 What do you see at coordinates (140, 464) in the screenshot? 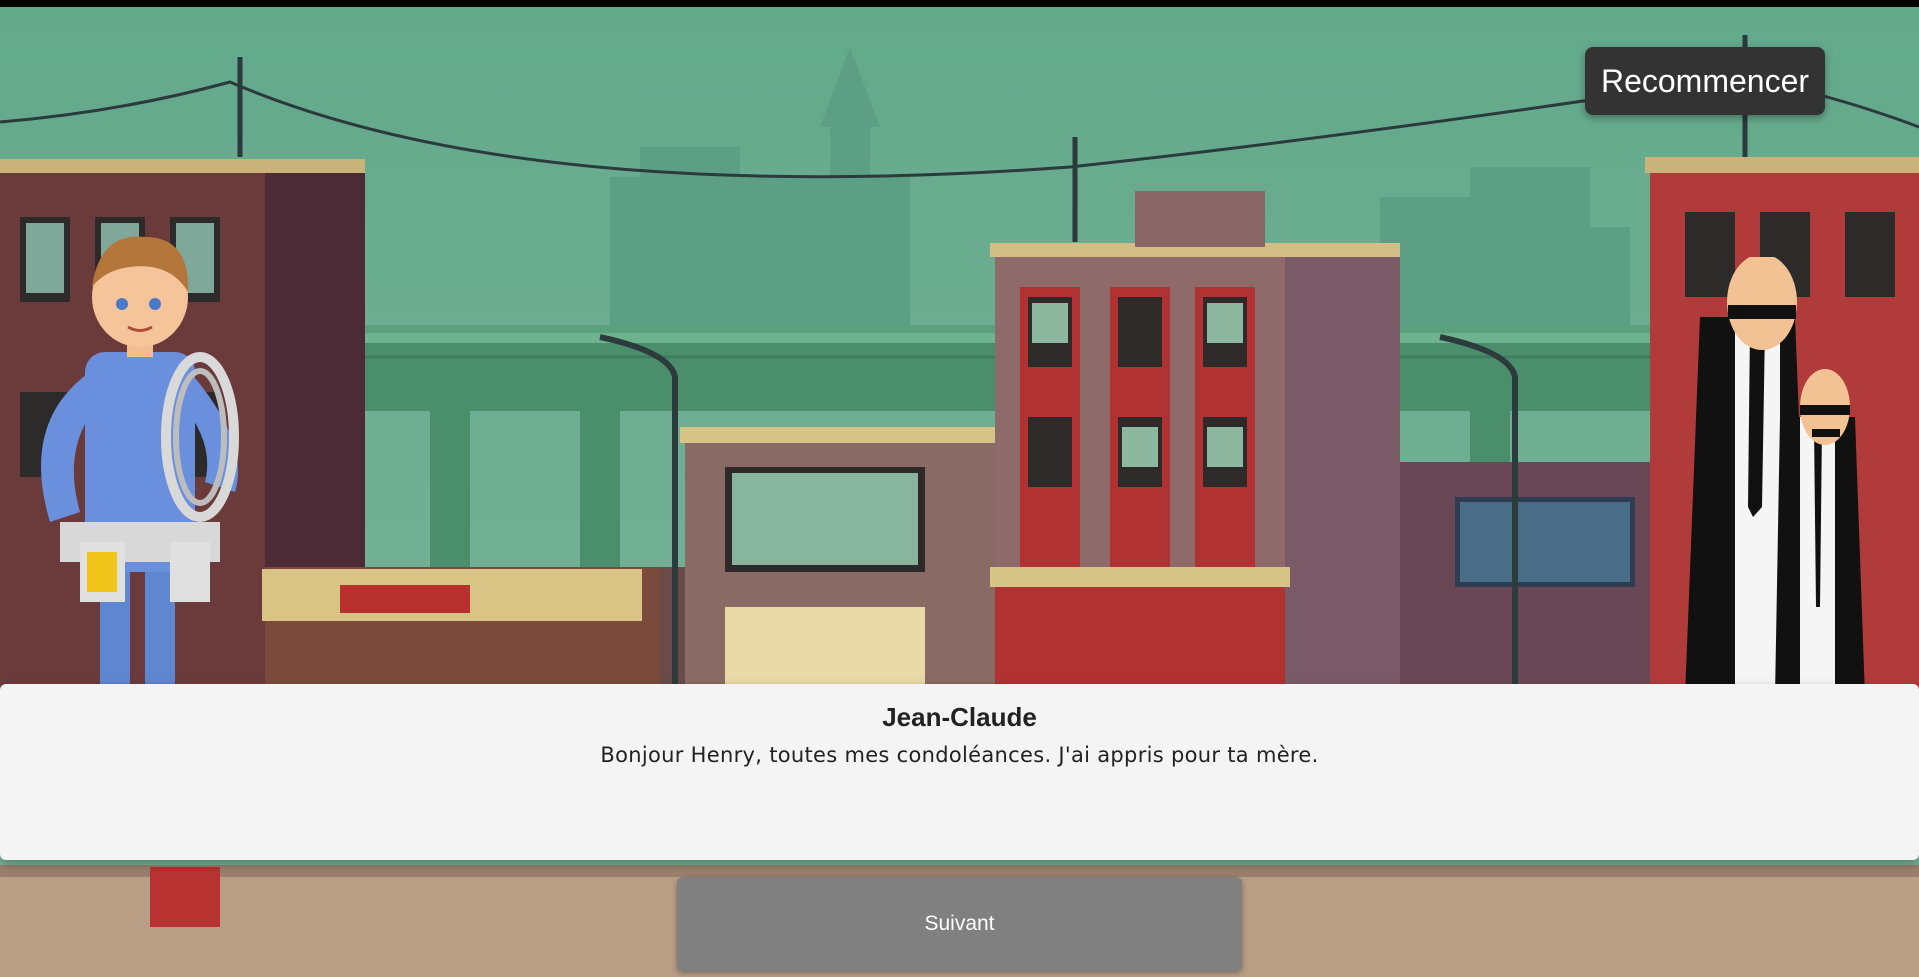
I see `character-jean-claude` at bounding box center [140, 464].